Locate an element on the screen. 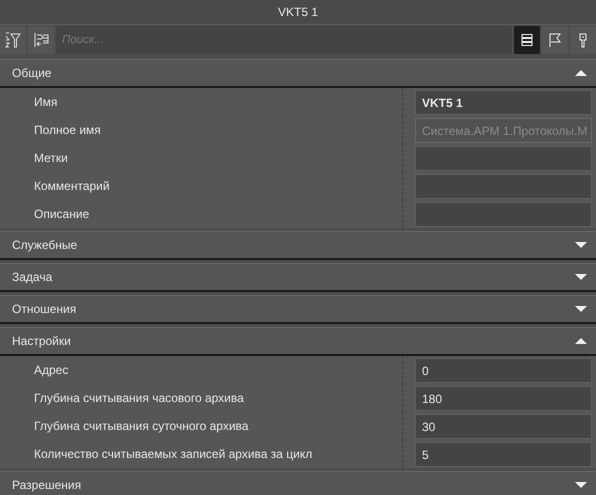 The image size is (596, 495). property-label: Количество считываемых записей архива за цикл is located at coordinates (173, 454).